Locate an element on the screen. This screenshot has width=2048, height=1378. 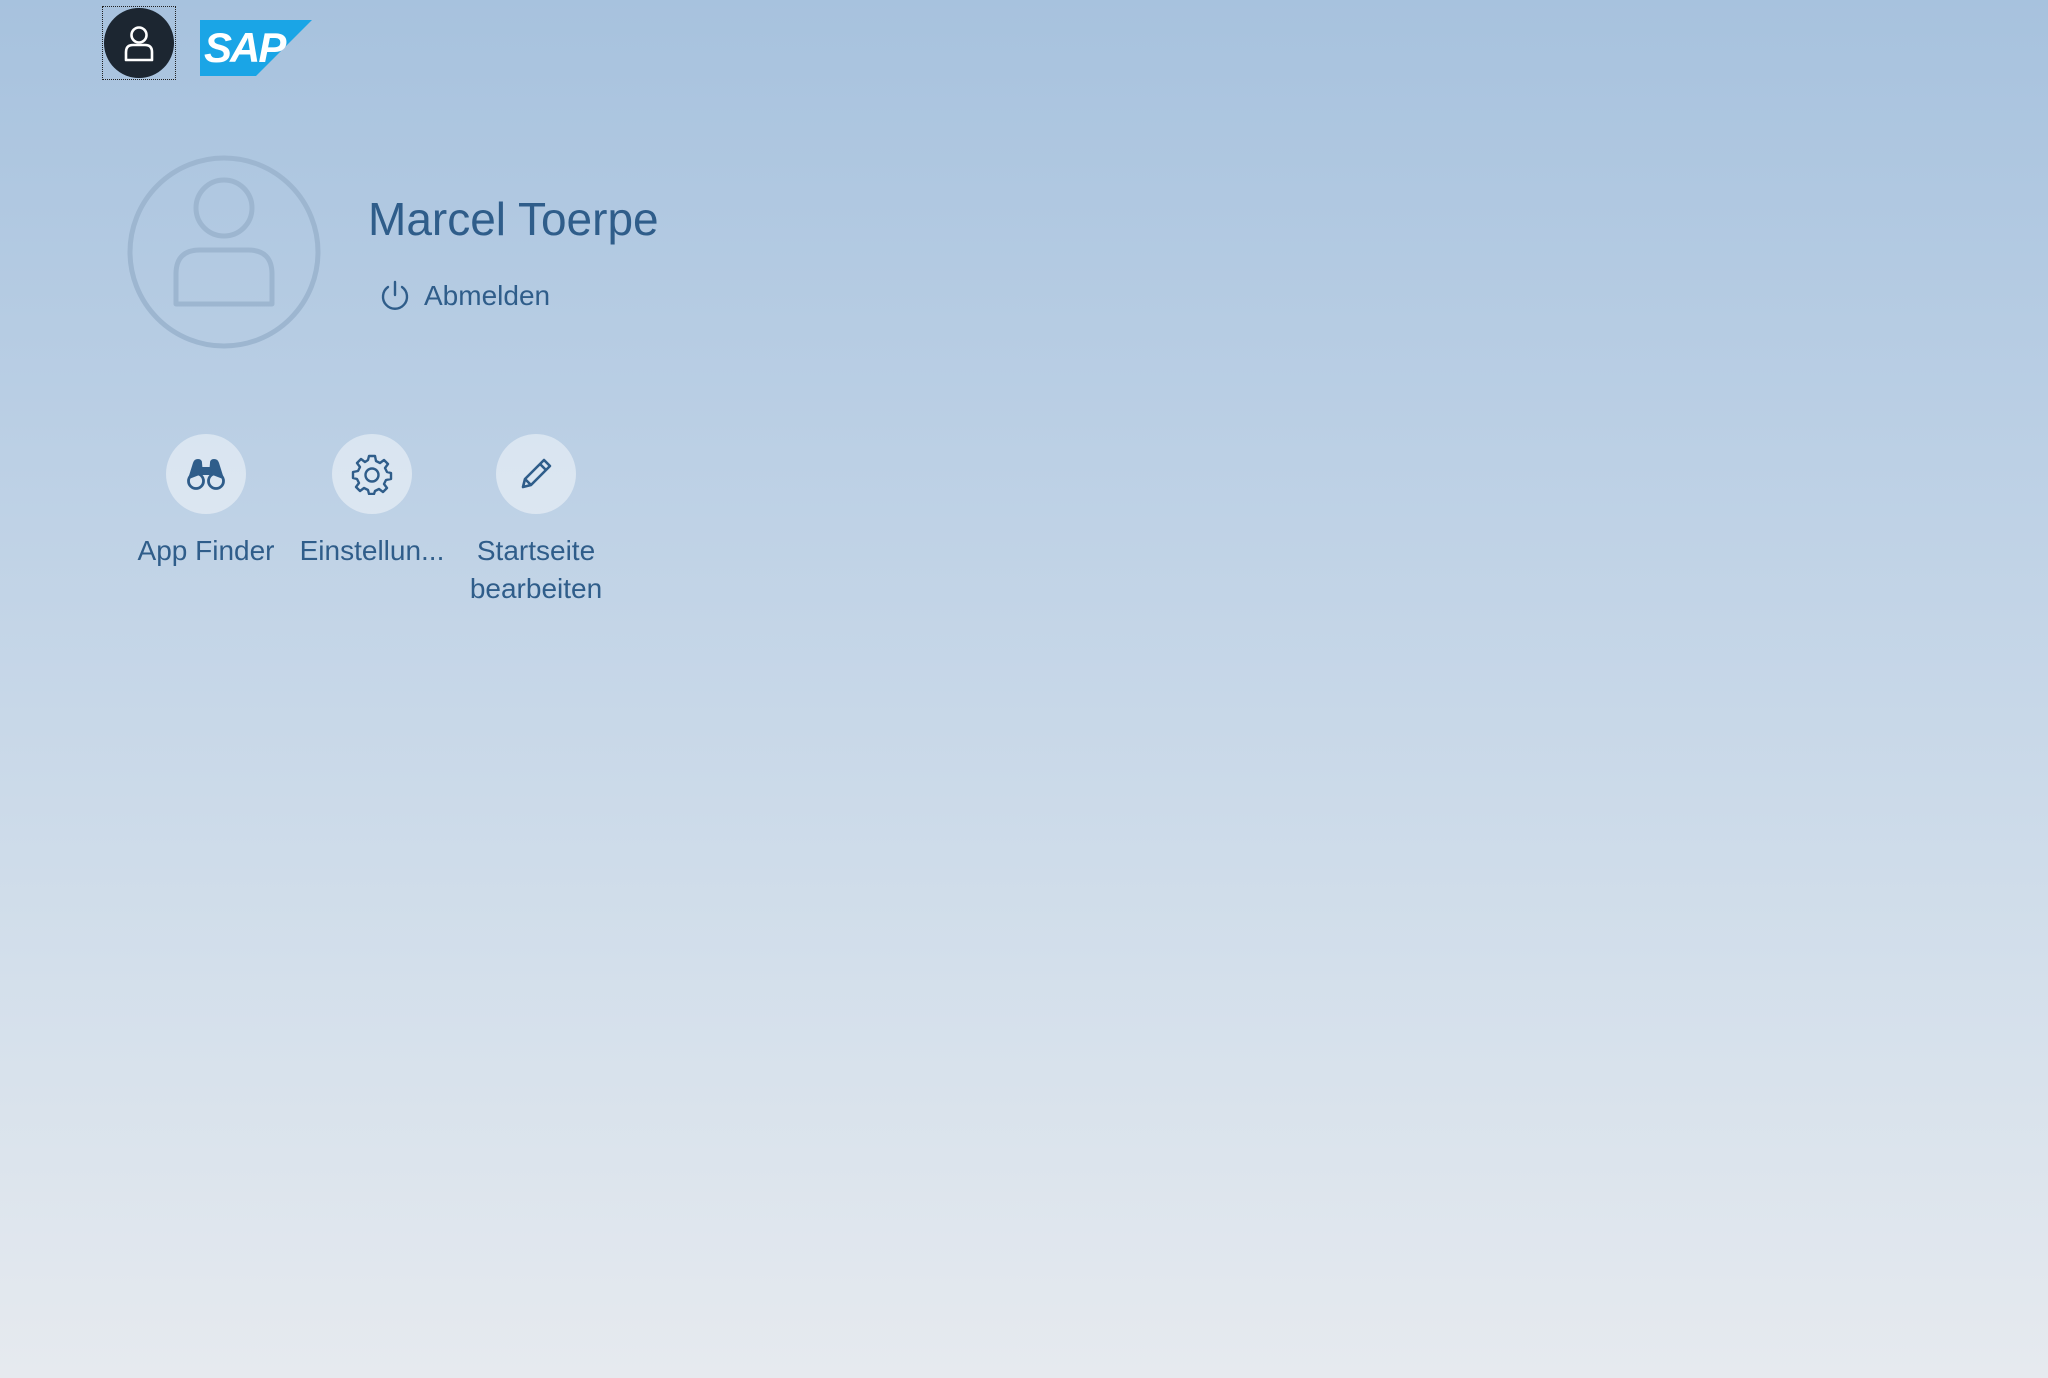
me-avatar is located at coordinates (139, 43).